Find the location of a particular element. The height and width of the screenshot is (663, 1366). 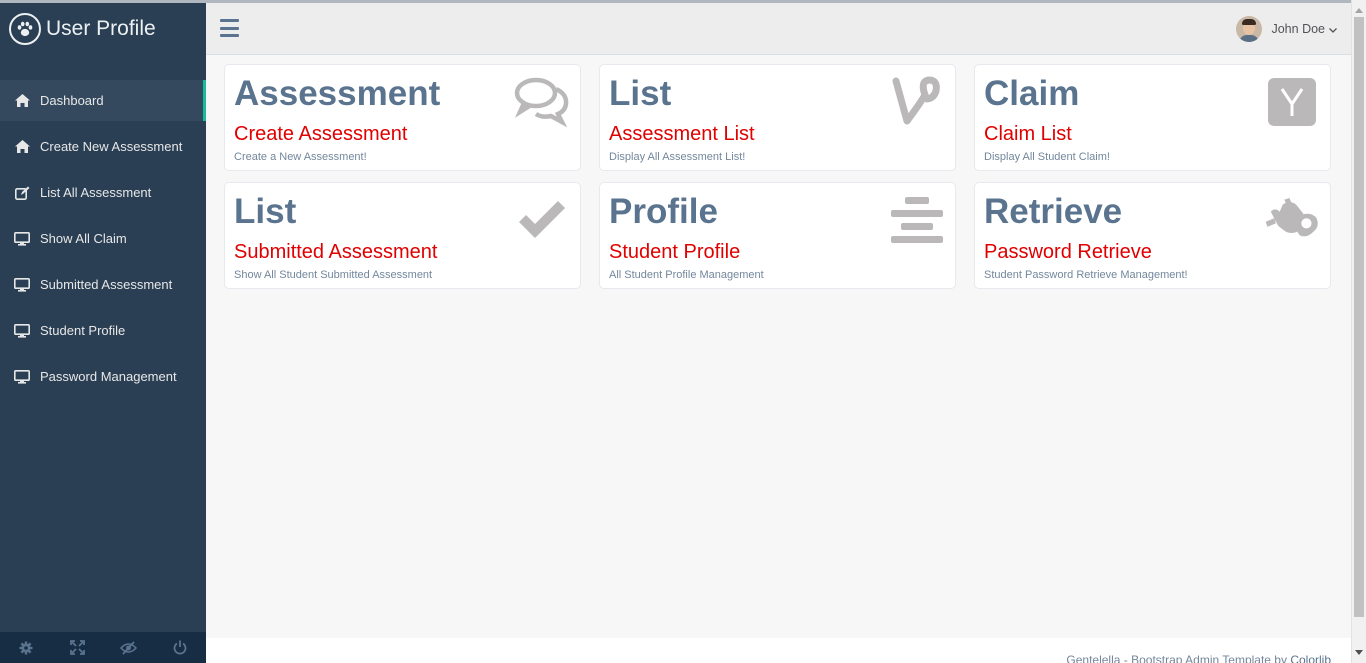

tile-count: Assessment is located at coordinates (337, 93).